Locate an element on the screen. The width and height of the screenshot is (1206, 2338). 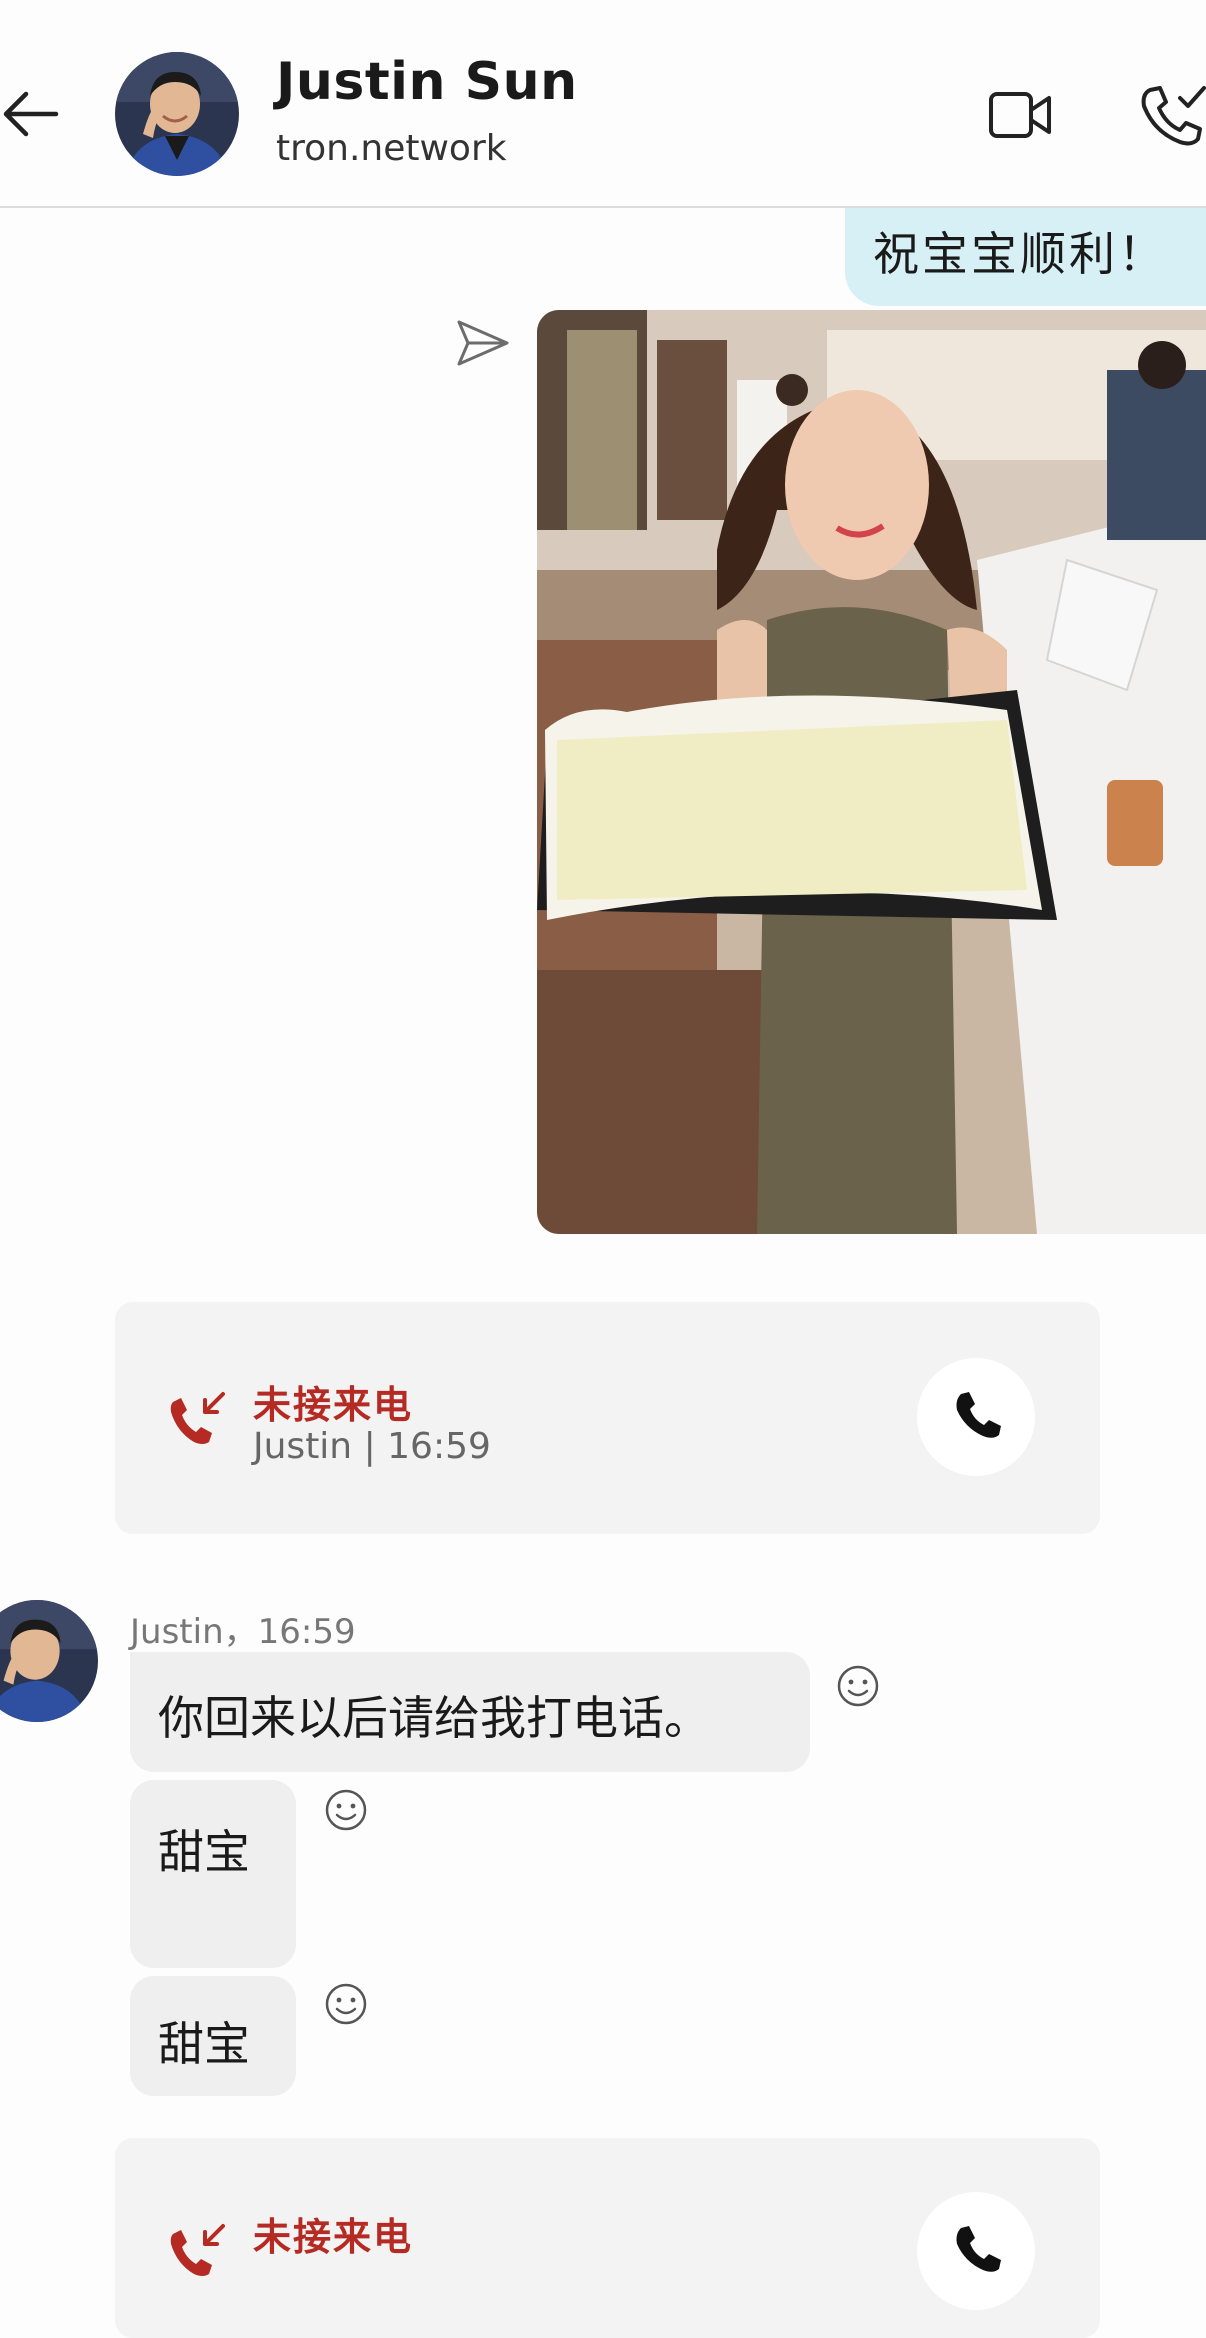
sender-avatar is located at coordinates (49, 1661).